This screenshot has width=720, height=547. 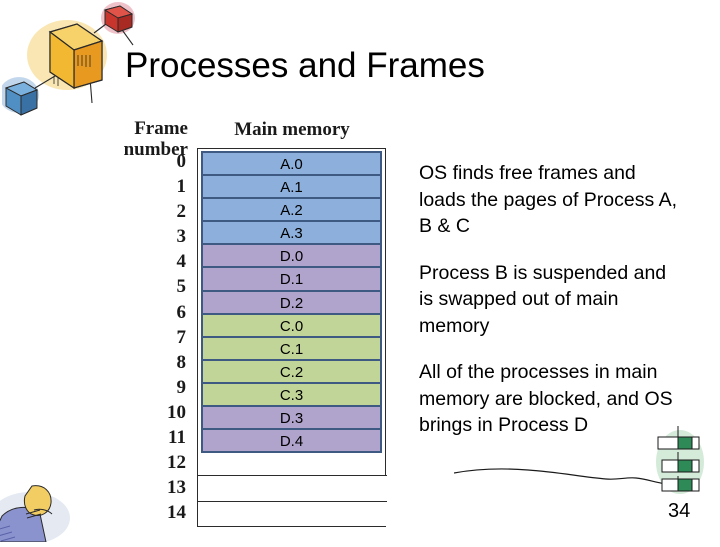 What do you see at coordinates (181, 212) in the screenshot?
I see `frame-number-2: 2` at bounding box center [181, 212].